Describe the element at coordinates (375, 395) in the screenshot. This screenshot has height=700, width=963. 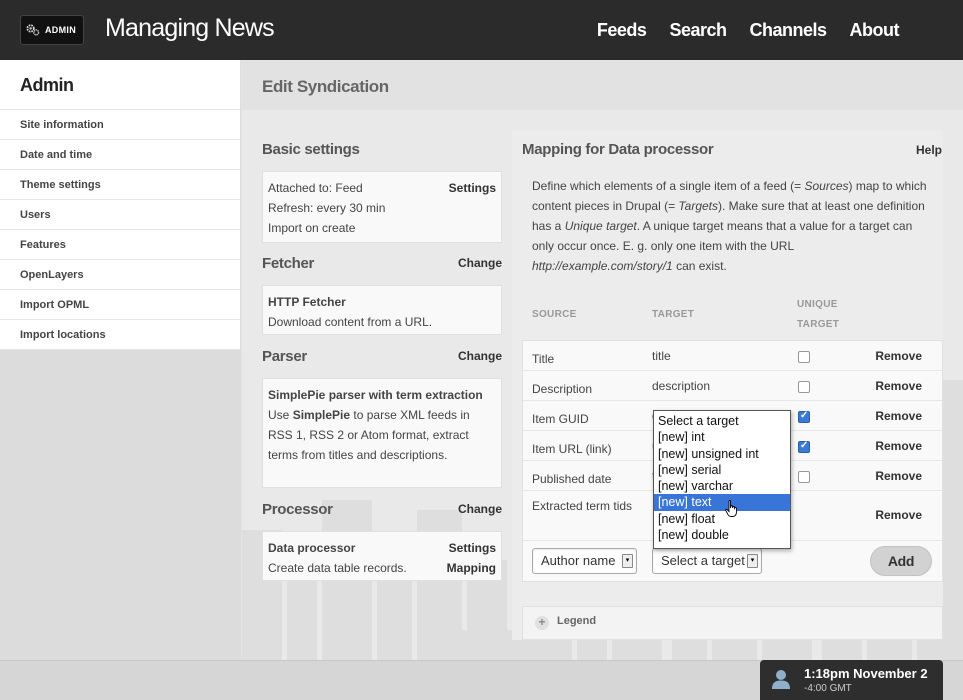
I see `parser-name: SimplePie parser with term extraction` at that location.